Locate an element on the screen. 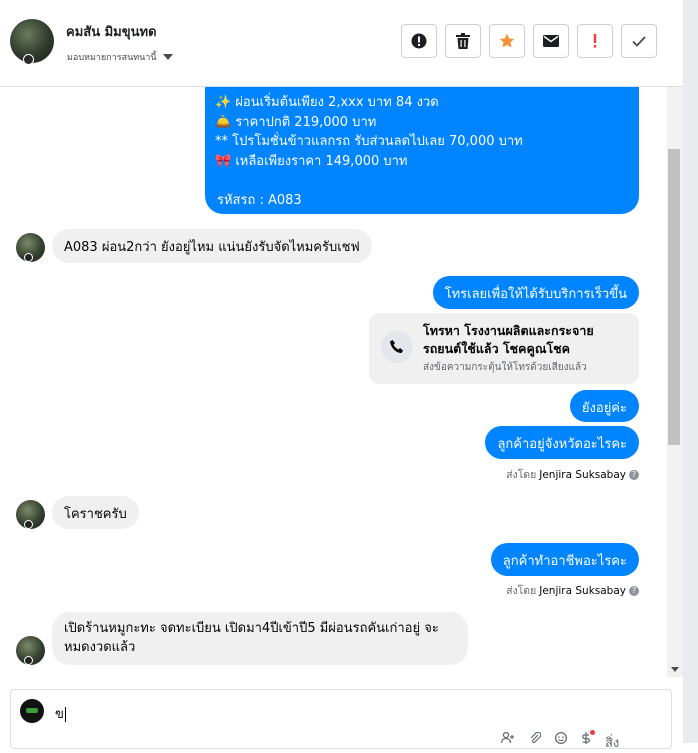 The height and width of the screenshot is (753, 698). delete-button is located at coordinates (463, 41).